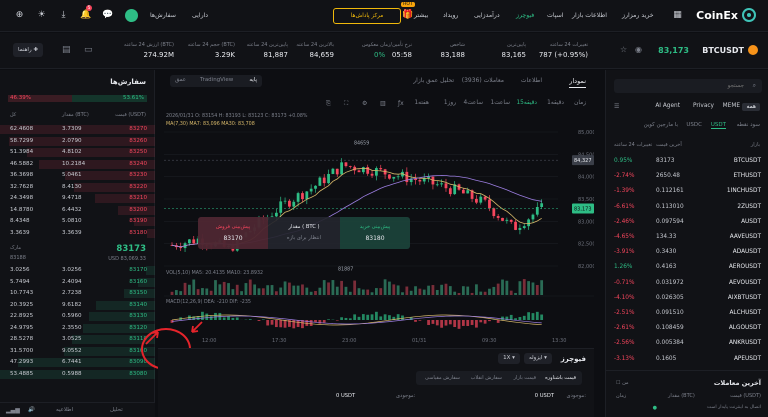  What do you see at coordinates (589, 15) in the screenshot?
I see `nav-market-data: اطلاعات بازار` at bounding box center [589, 15].